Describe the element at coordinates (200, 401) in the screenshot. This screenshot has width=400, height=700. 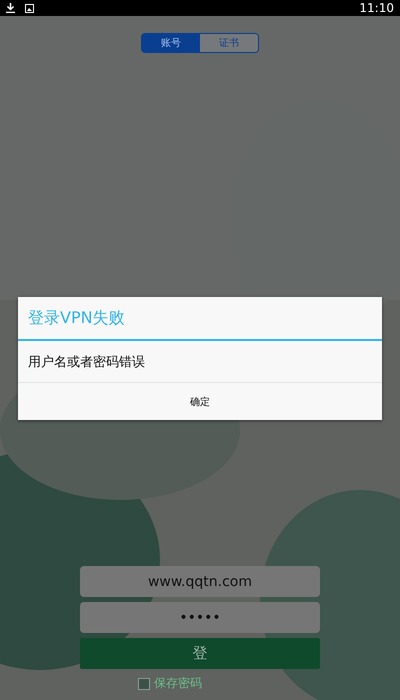
I see `confirm-button: 确定` at that location.